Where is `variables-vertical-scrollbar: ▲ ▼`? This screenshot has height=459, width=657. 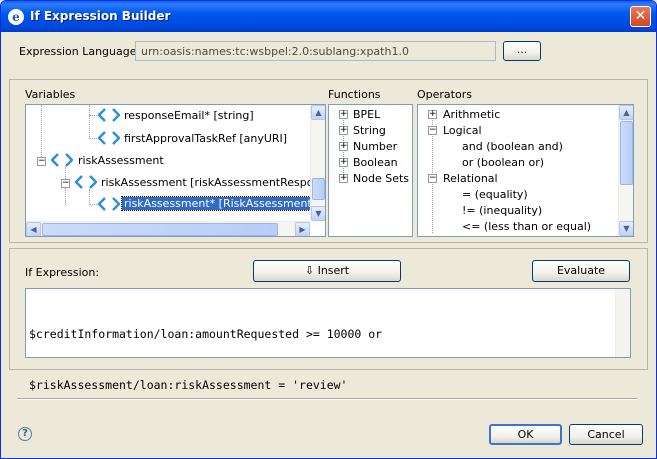
variables-vertical-scrollbar: ▲ ▼ is located at coordinates (317, 163).